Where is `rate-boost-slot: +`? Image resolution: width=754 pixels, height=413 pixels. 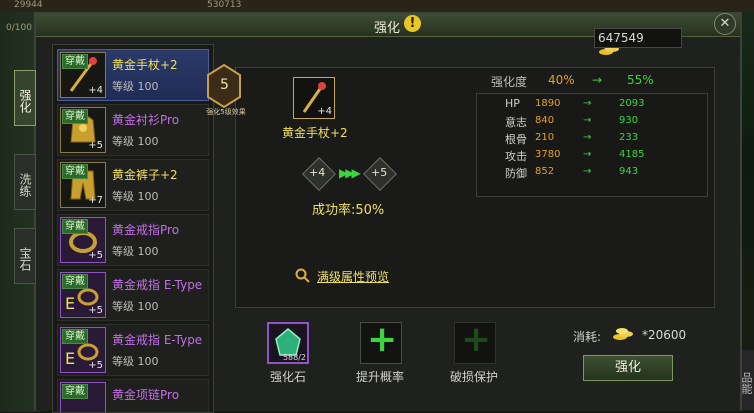 rate-boost-slot: + is located at coordinates (381, 341).